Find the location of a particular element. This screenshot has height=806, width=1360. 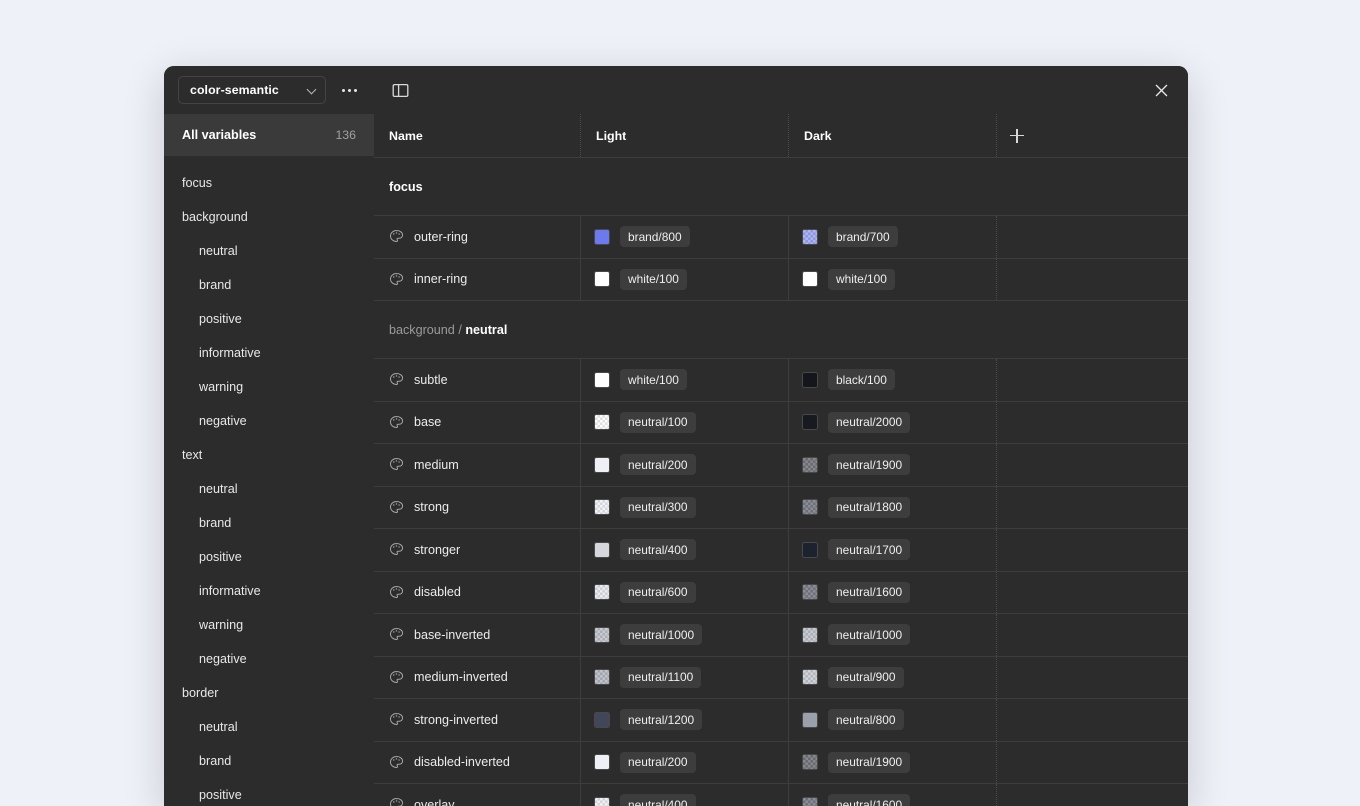

cell-light: brand/800 is located at coordinates (684, 237).